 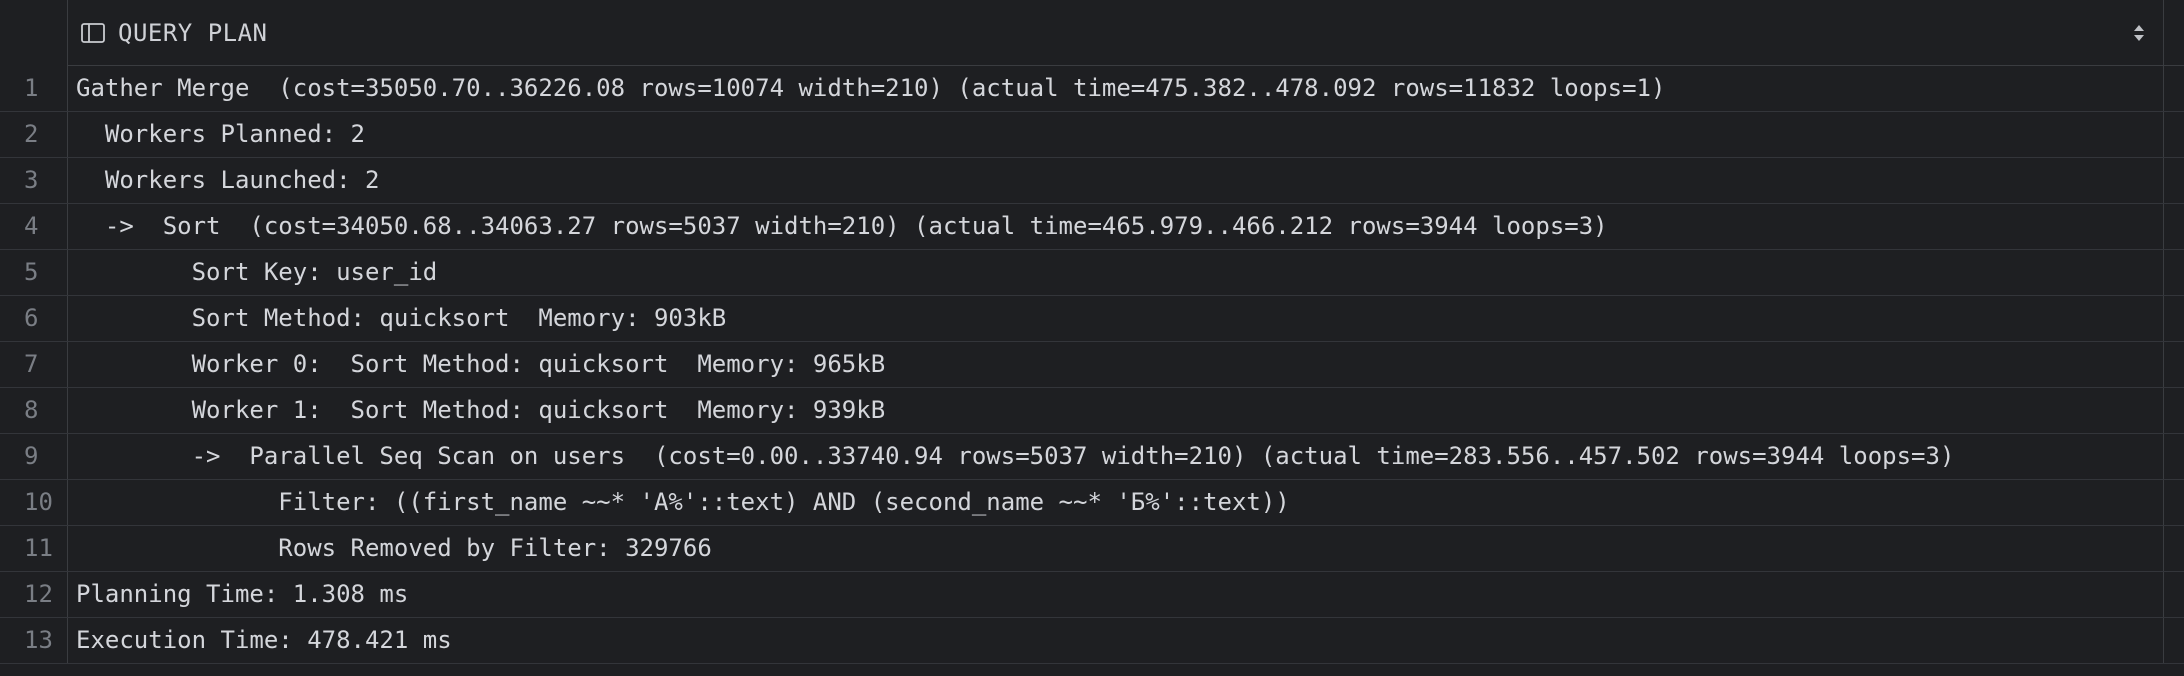 What do you see at coordinates (1092, 670) in the screenshot?
I see `grid-bottom-spacer` at bounding box center [1092, 670].